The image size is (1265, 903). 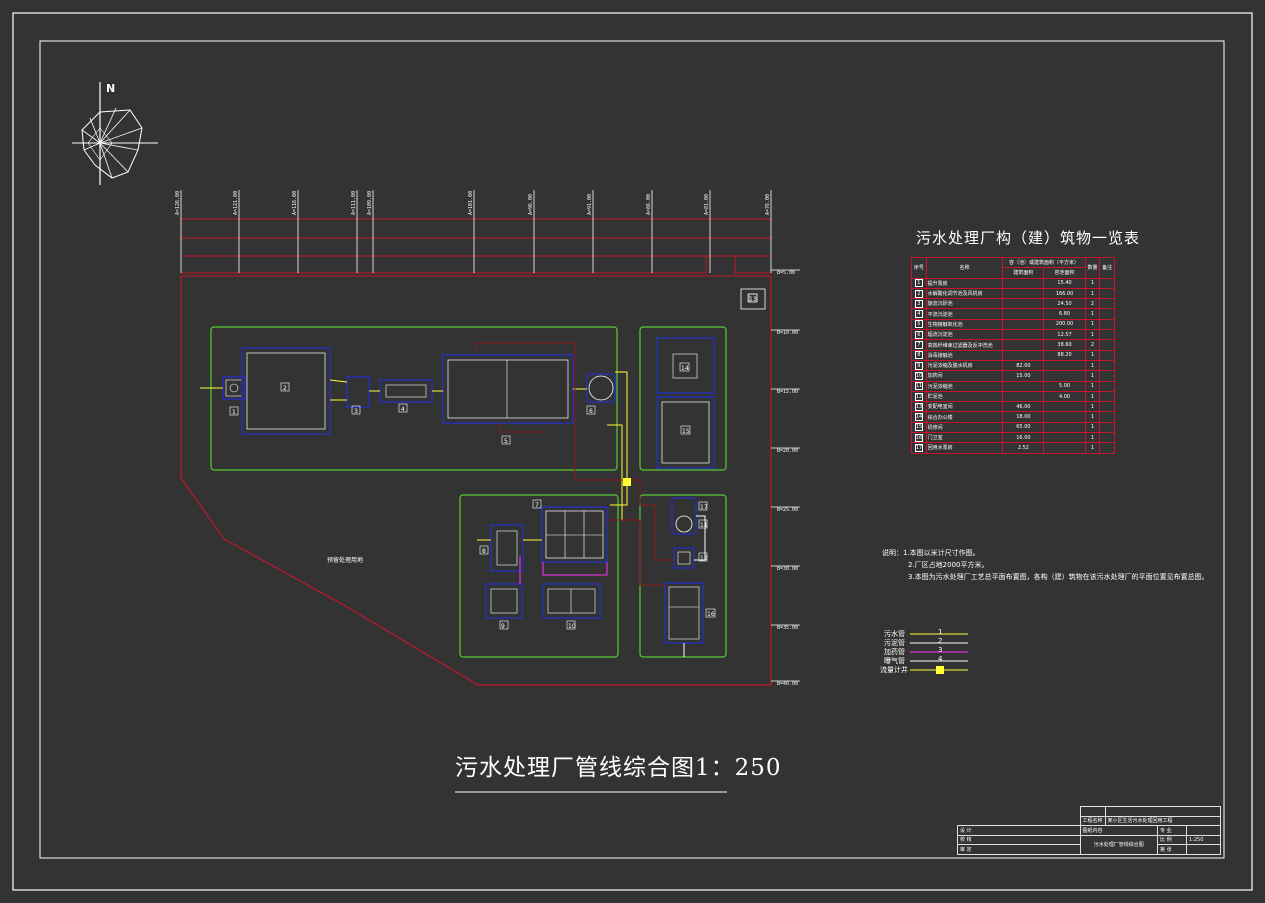 I want to click on legend-label-5: 流量计井, so click(x=894, y=670).